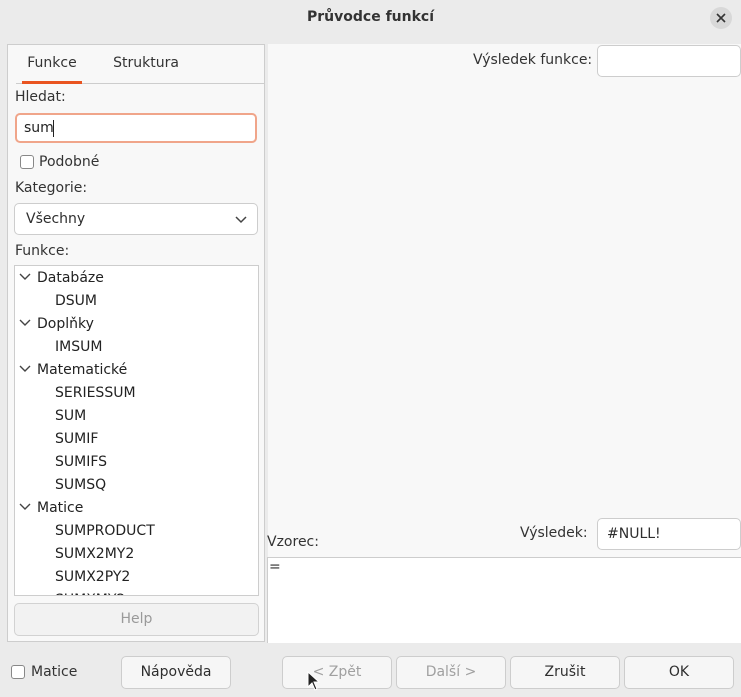  What do you see at coordinates (42, 251) in the screenshot?
I see `functions-label: Funkce:` at bounding box center [42, 251].